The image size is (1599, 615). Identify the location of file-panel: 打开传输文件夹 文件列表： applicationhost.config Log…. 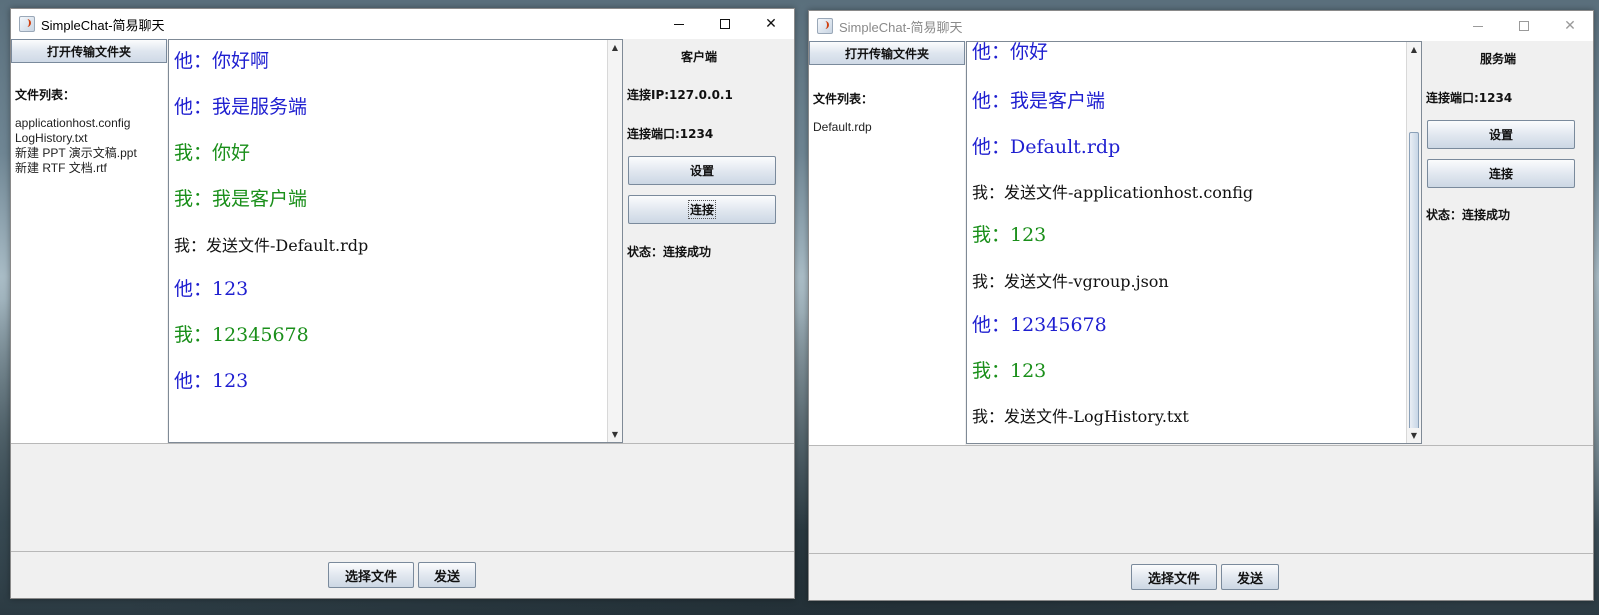
(89, 241).